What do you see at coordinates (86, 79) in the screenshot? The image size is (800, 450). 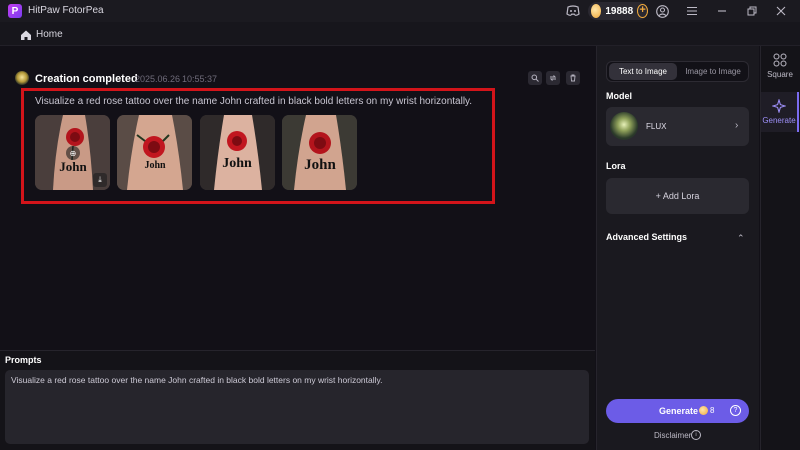 I see `creation-status-title: Creation completed` at bounding box center [86, 79].